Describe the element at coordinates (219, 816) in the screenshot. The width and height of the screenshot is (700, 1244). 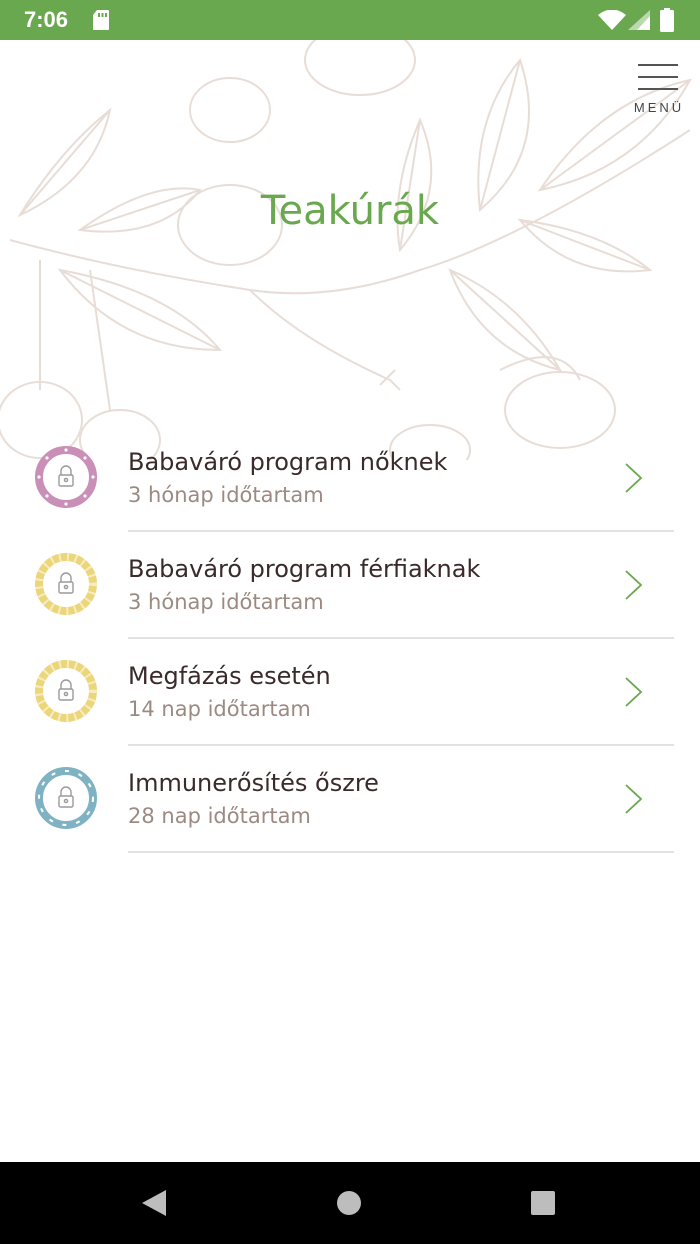
I see `item-duration: 28 nap időtartam` at that location.